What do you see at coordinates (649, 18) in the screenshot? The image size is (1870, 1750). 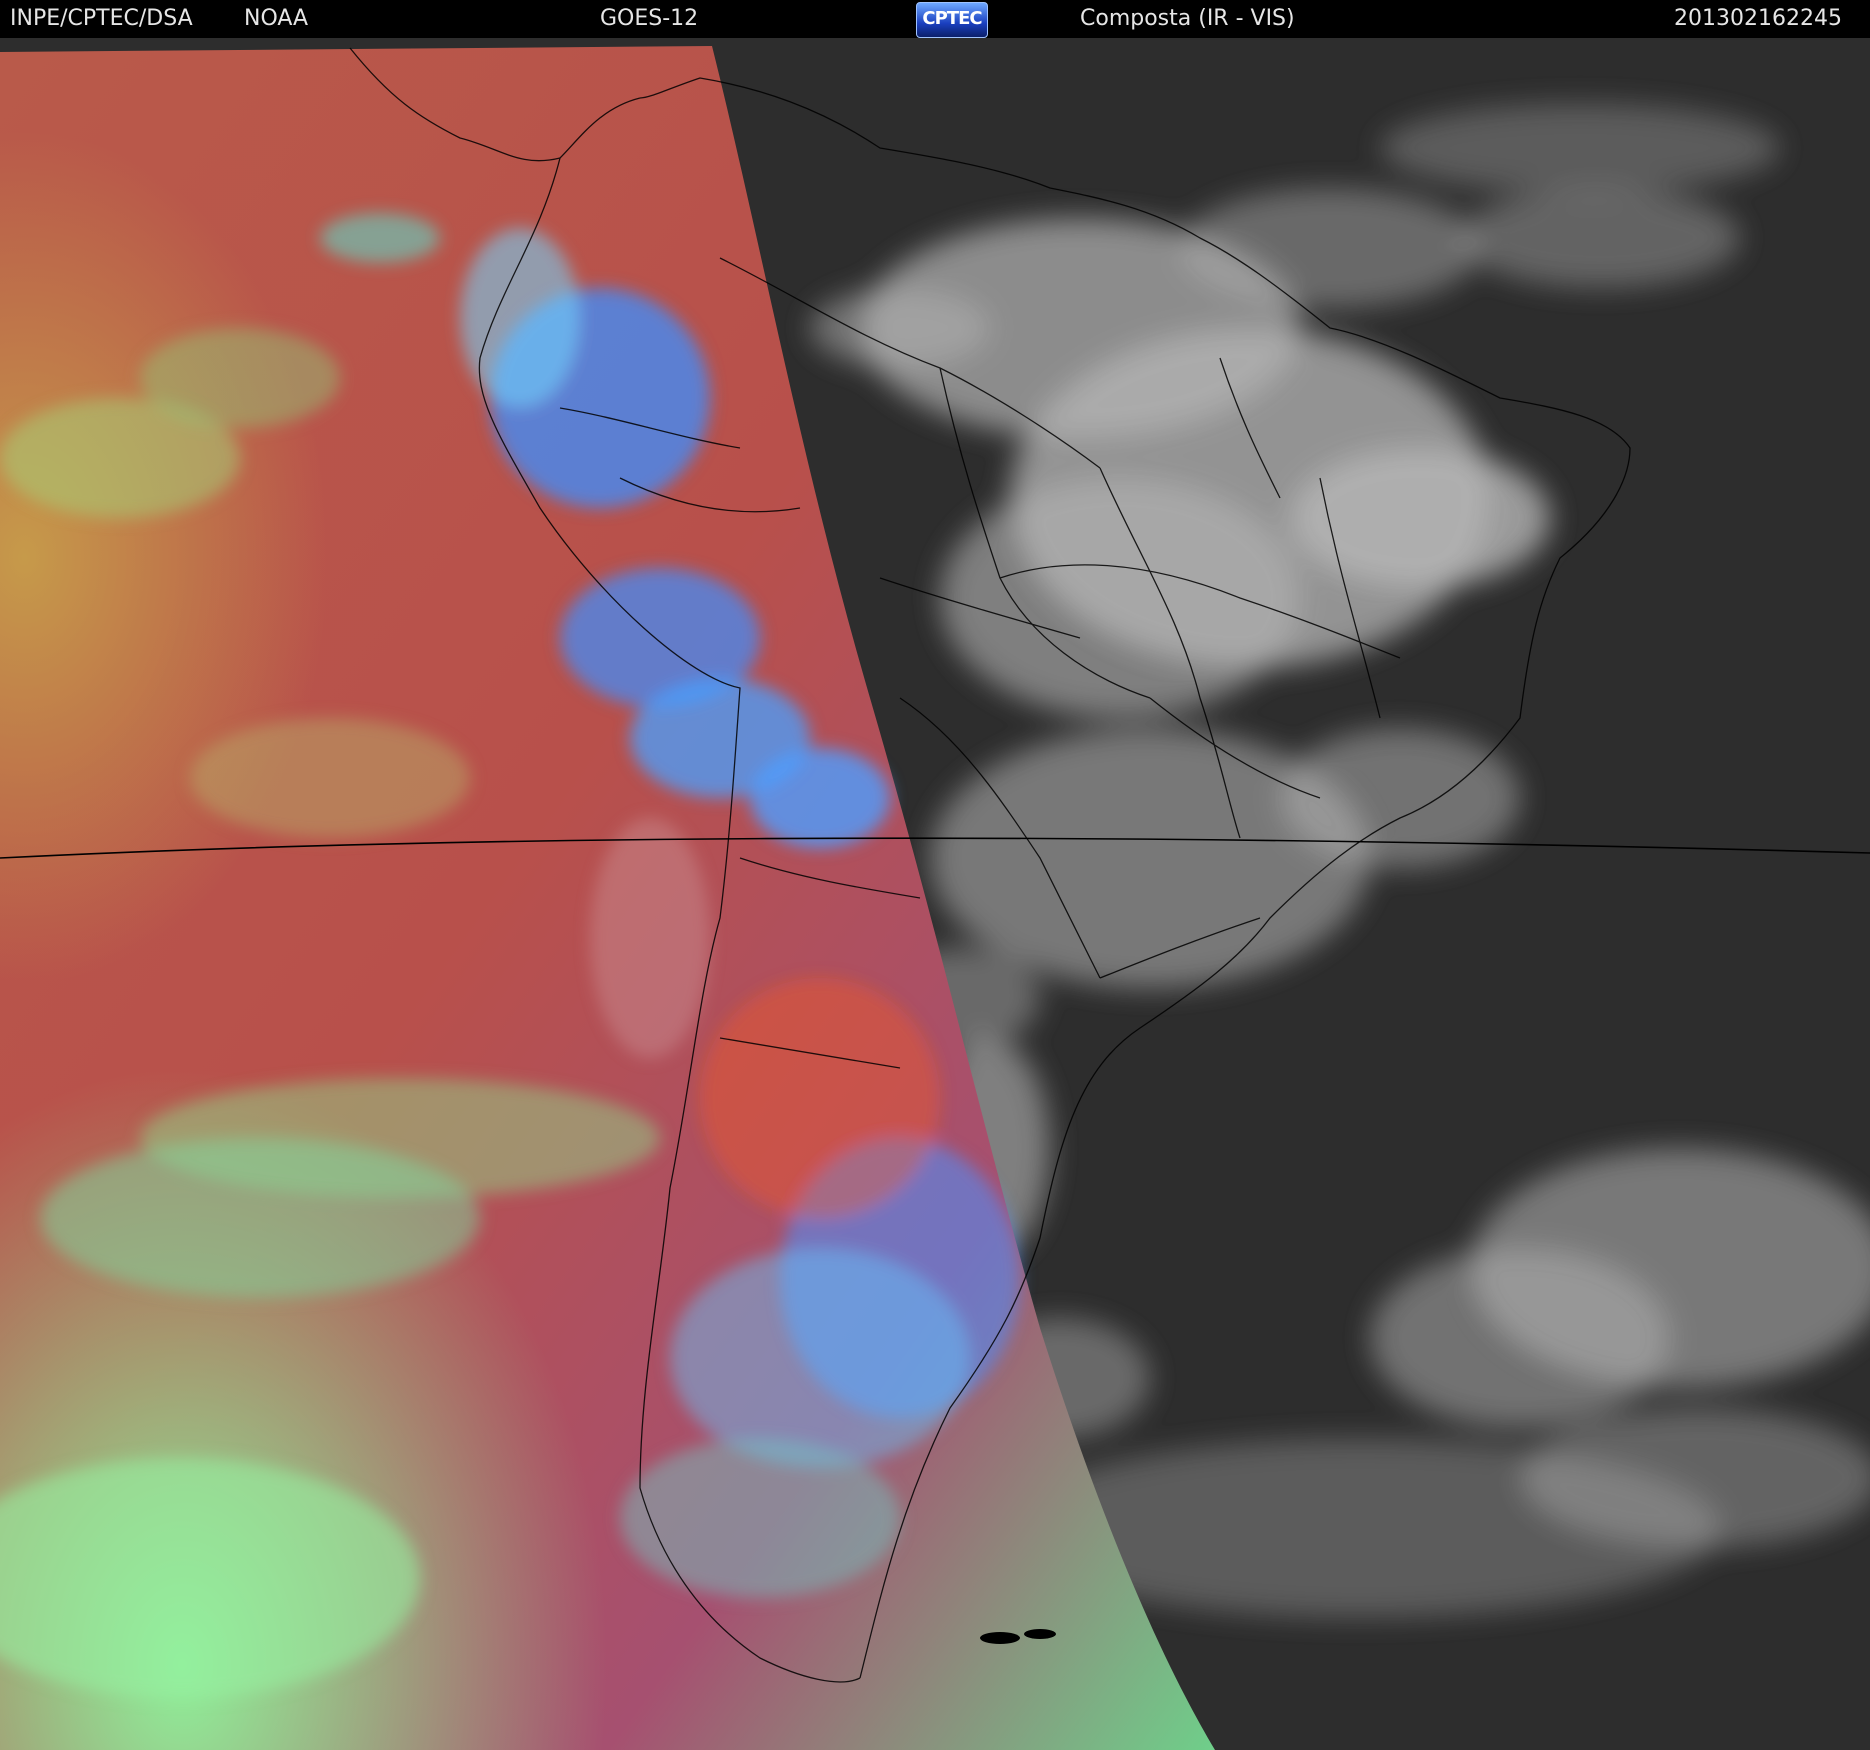 I see `satellite-label: GOES-12` at bounding box center [649, 18].